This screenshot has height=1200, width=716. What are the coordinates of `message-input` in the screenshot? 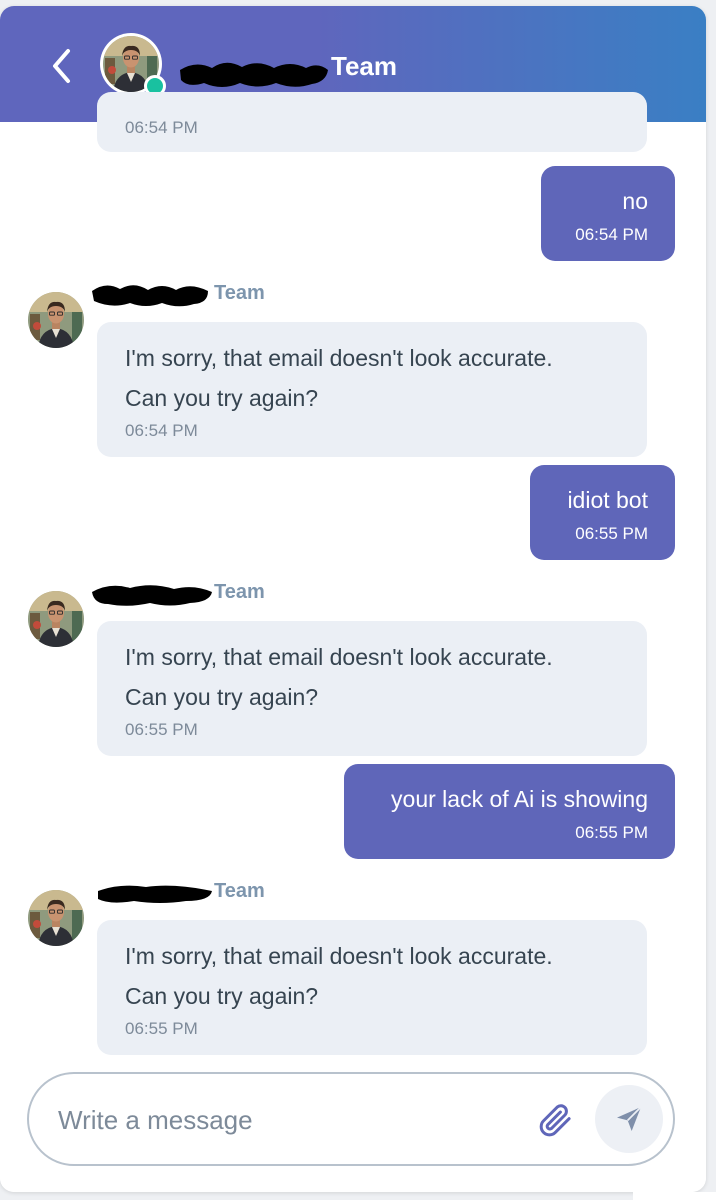 It's located at (278, 1120).